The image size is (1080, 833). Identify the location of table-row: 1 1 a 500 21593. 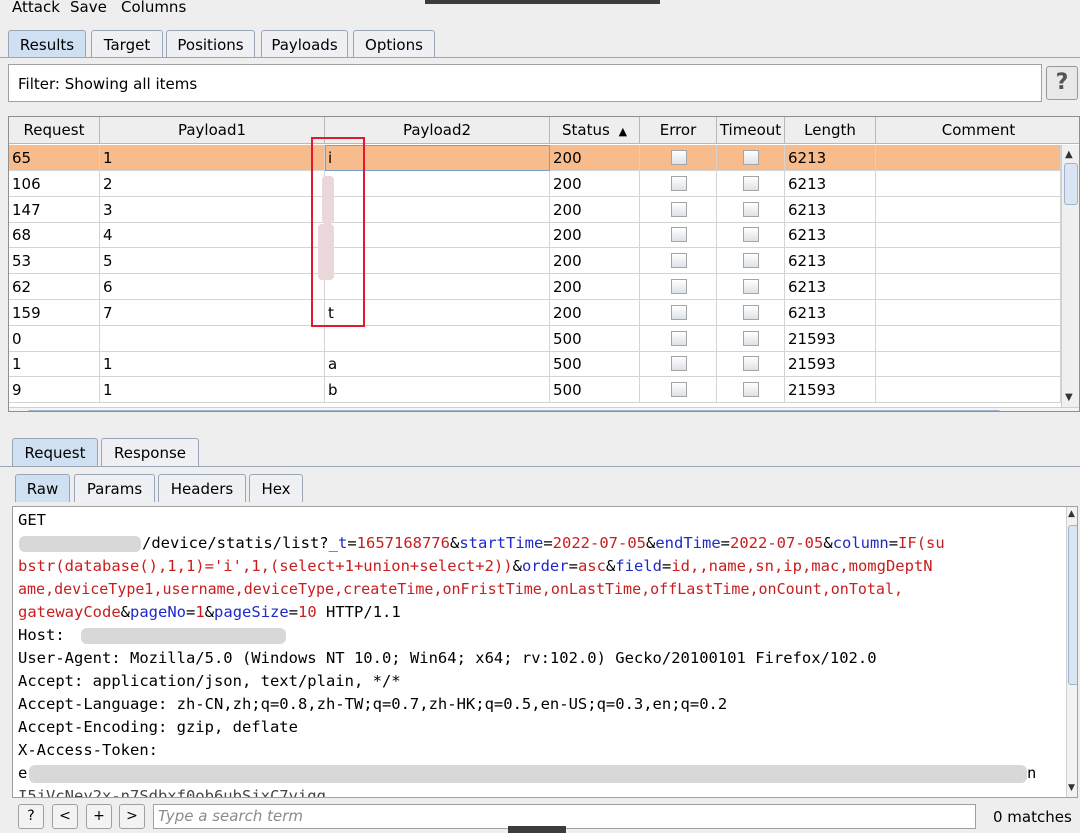
(535, 364).